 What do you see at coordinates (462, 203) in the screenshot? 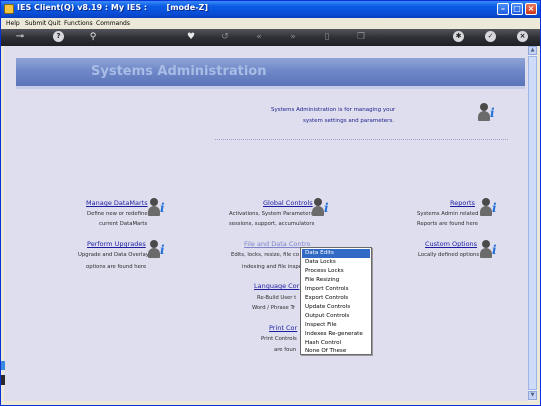
I see `reports-link: Reports` at bounding box center [462, 203].